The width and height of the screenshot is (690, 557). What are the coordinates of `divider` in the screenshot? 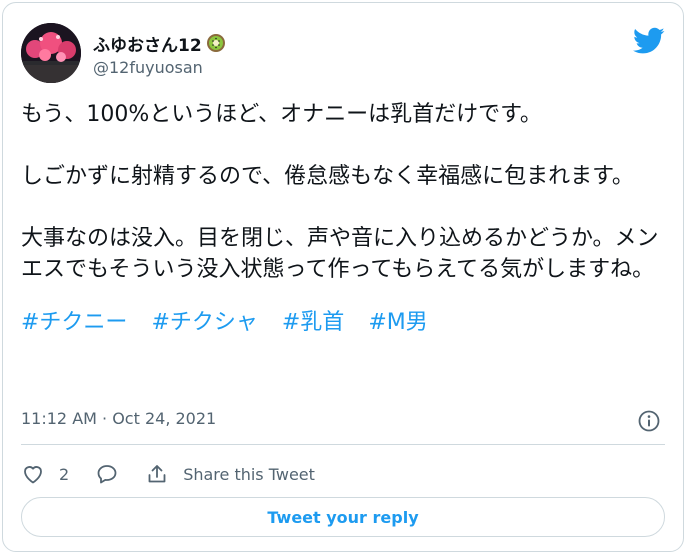 It's located at (343, 444).